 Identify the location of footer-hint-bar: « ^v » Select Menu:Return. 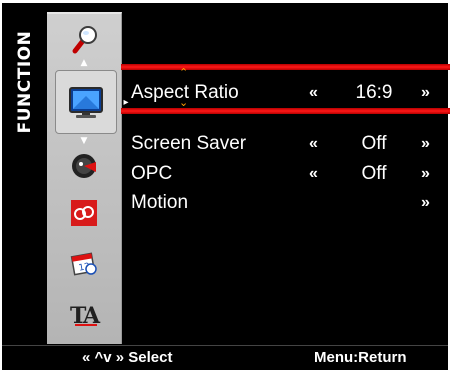
(225, 357).